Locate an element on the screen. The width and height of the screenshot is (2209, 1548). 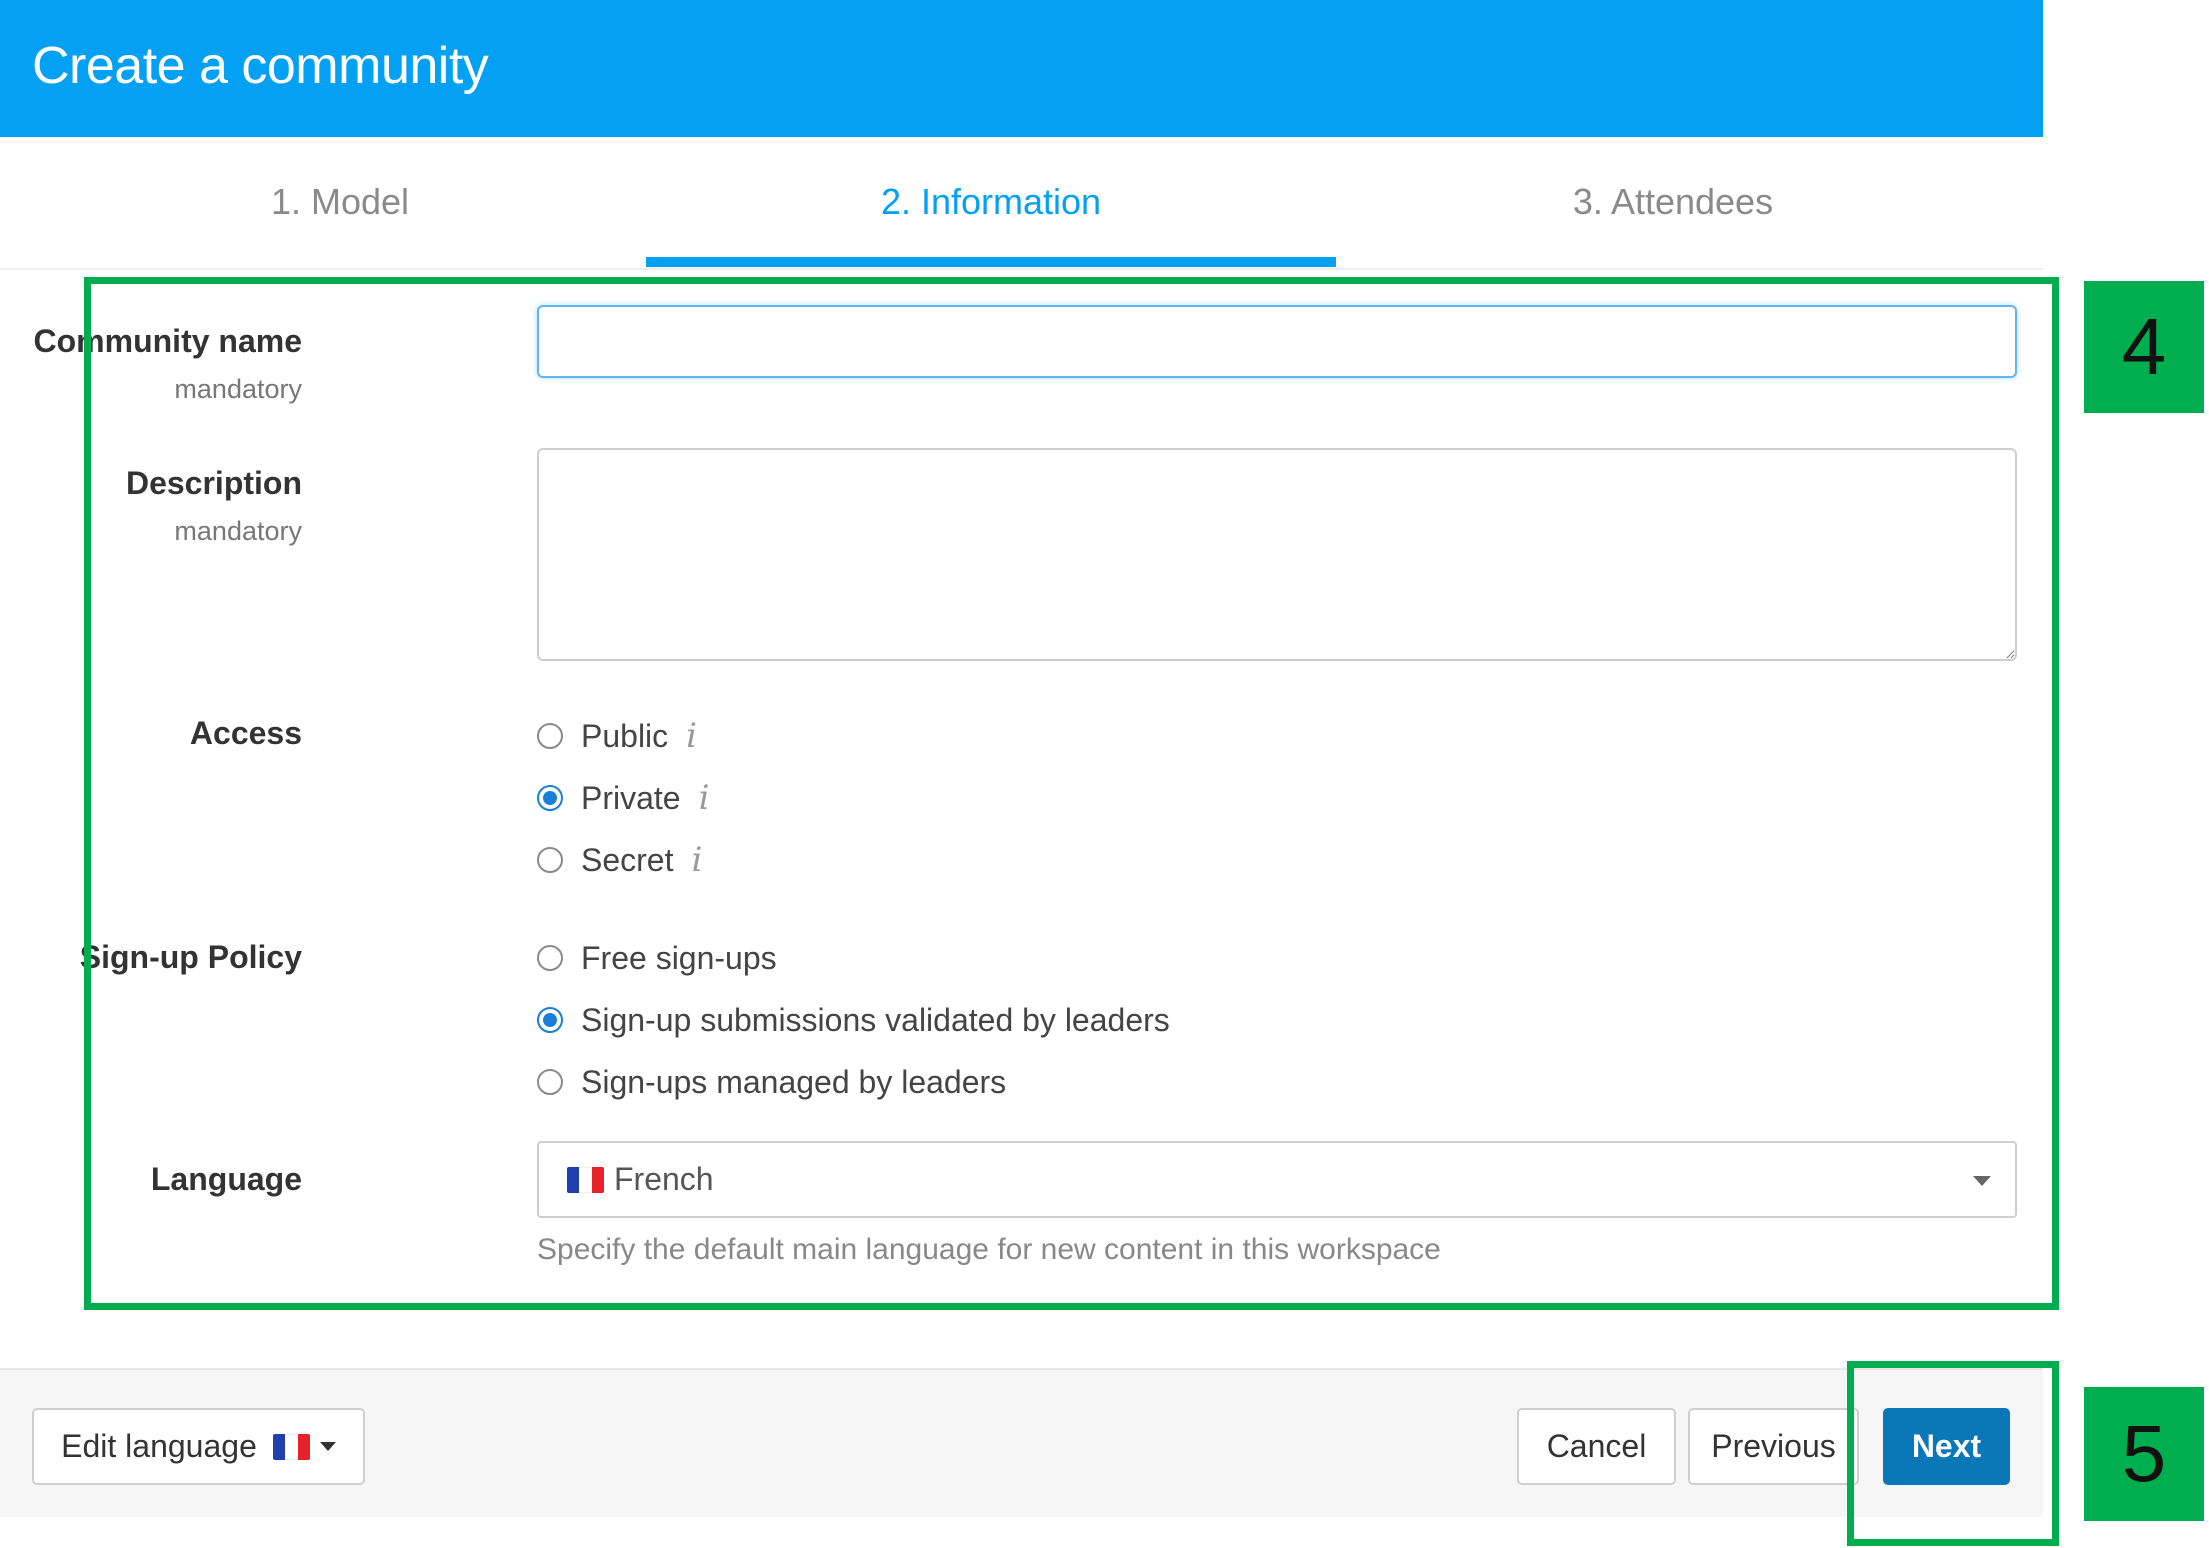
tab-model: 1. Model is located at coordinates (340, 202).